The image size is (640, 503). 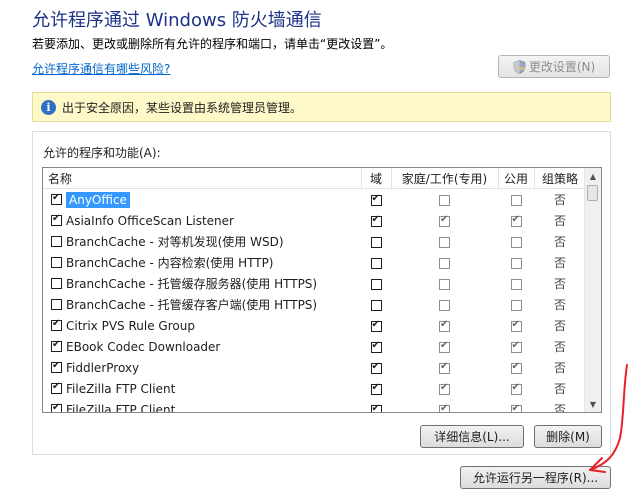 I want to click on program-name-cell: Citrix PVS Rule Group, so click(x=202, y=325).